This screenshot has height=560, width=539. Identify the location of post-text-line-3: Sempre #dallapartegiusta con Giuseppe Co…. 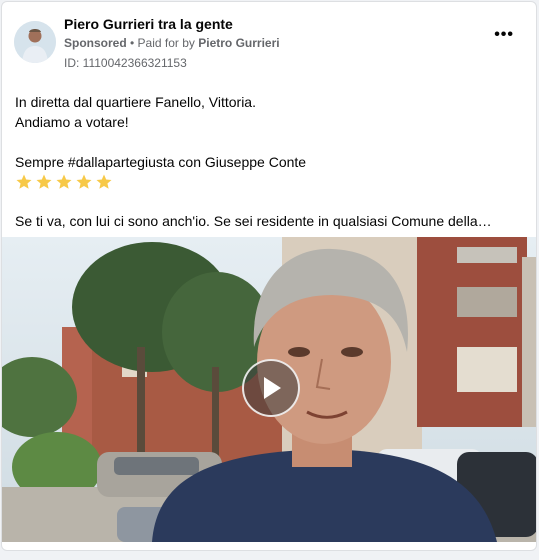
(161, 162).